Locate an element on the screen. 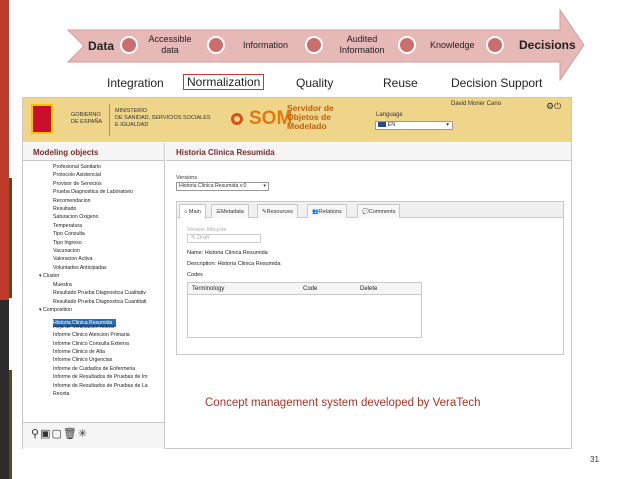 This screenshot has height=479, width=638. language-label: Language is located at coordinates (389, 115).